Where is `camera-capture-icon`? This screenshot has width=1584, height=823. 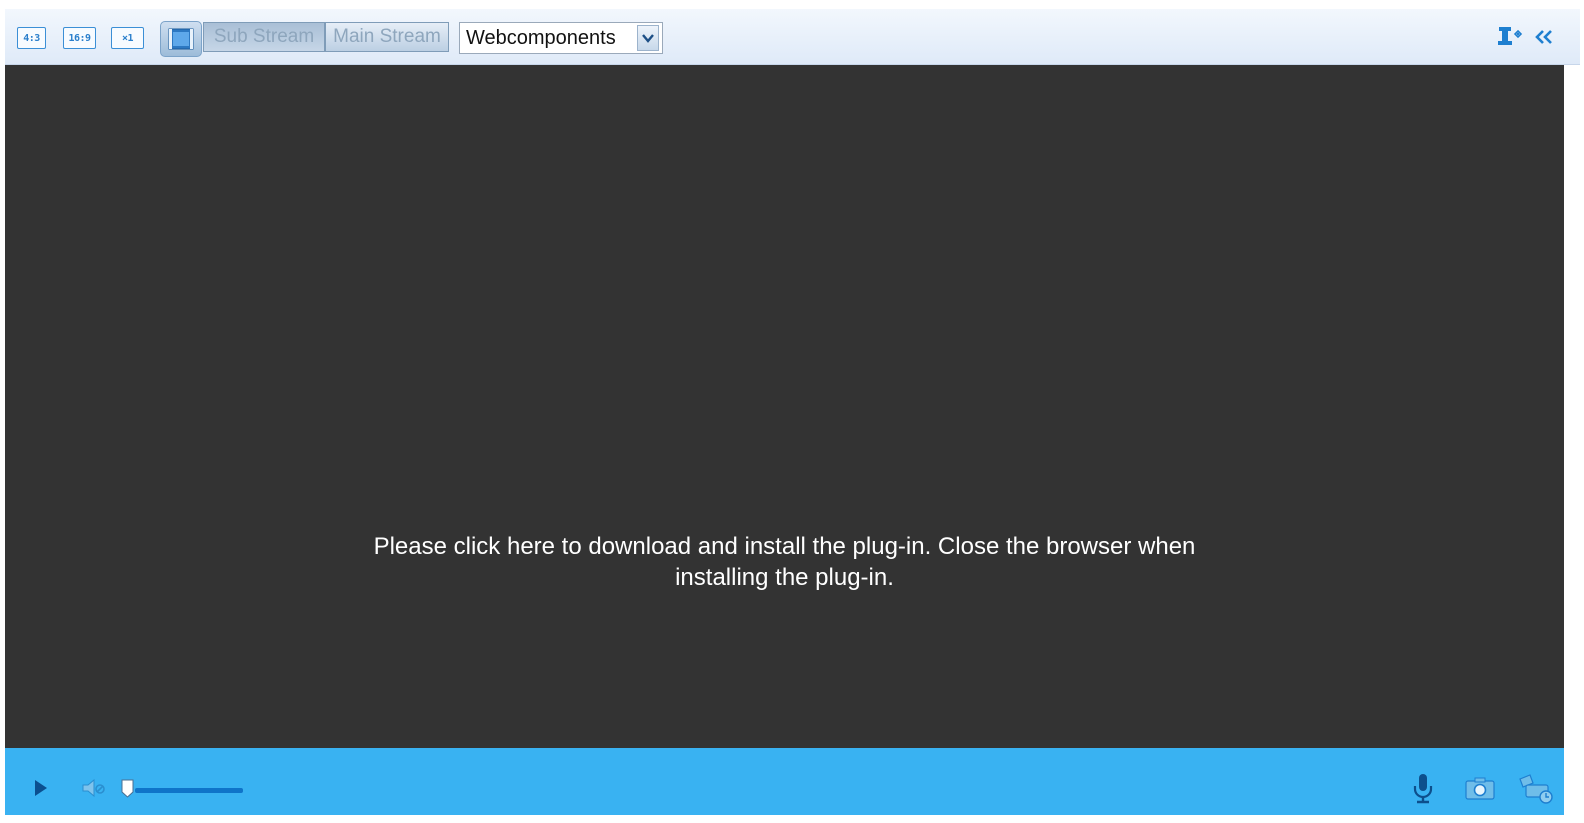 camera-capture-icon is located at coordinates (1480, 788).